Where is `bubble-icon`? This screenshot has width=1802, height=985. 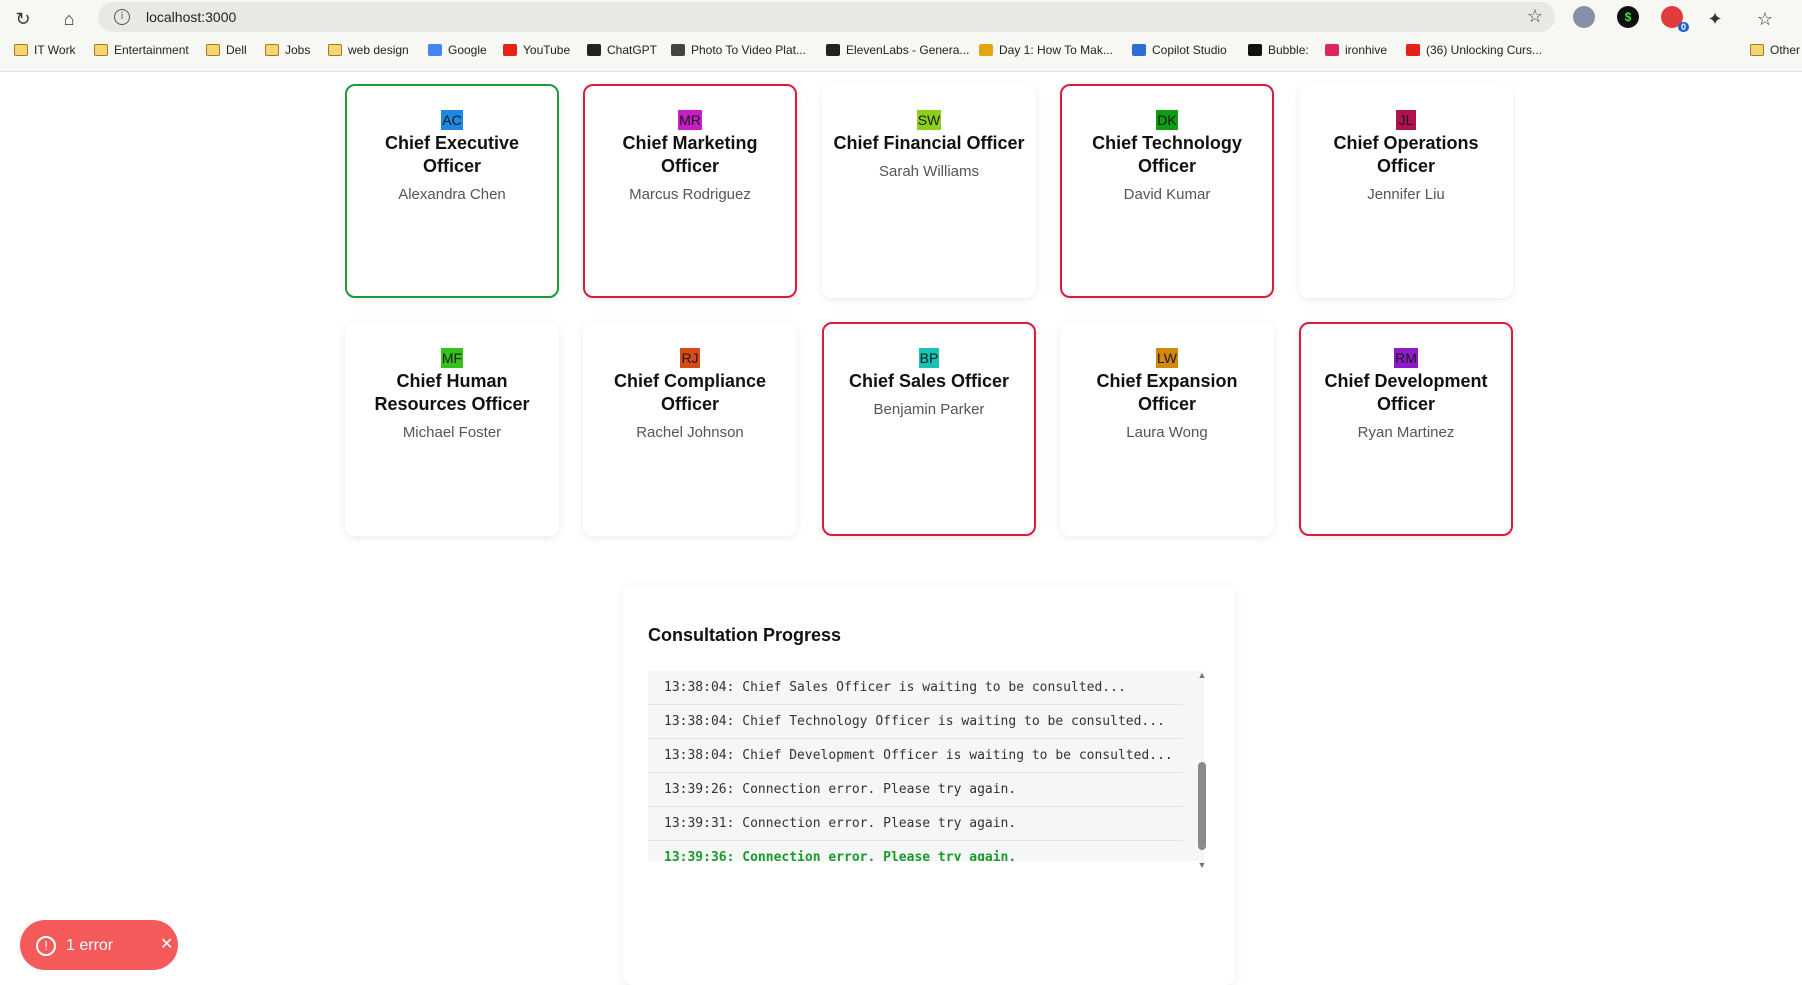
bubble-icon is located at coordinates (1255, 50).